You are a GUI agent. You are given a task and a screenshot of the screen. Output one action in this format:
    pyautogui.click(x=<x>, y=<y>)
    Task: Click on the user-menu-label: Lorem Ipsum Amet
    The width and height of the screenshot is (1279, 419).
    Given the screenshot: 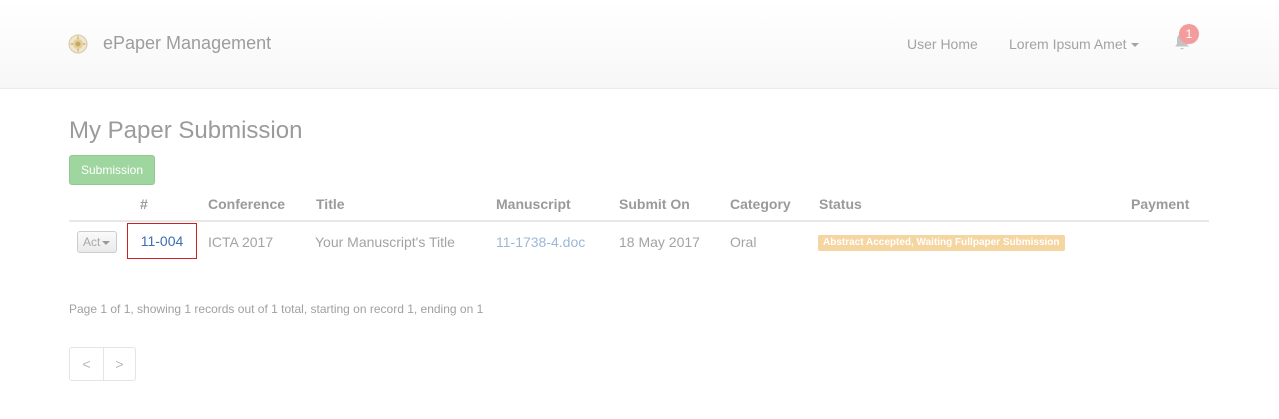 What is the action you would take?
    pyautogui.click(x=1068, y=44)
    